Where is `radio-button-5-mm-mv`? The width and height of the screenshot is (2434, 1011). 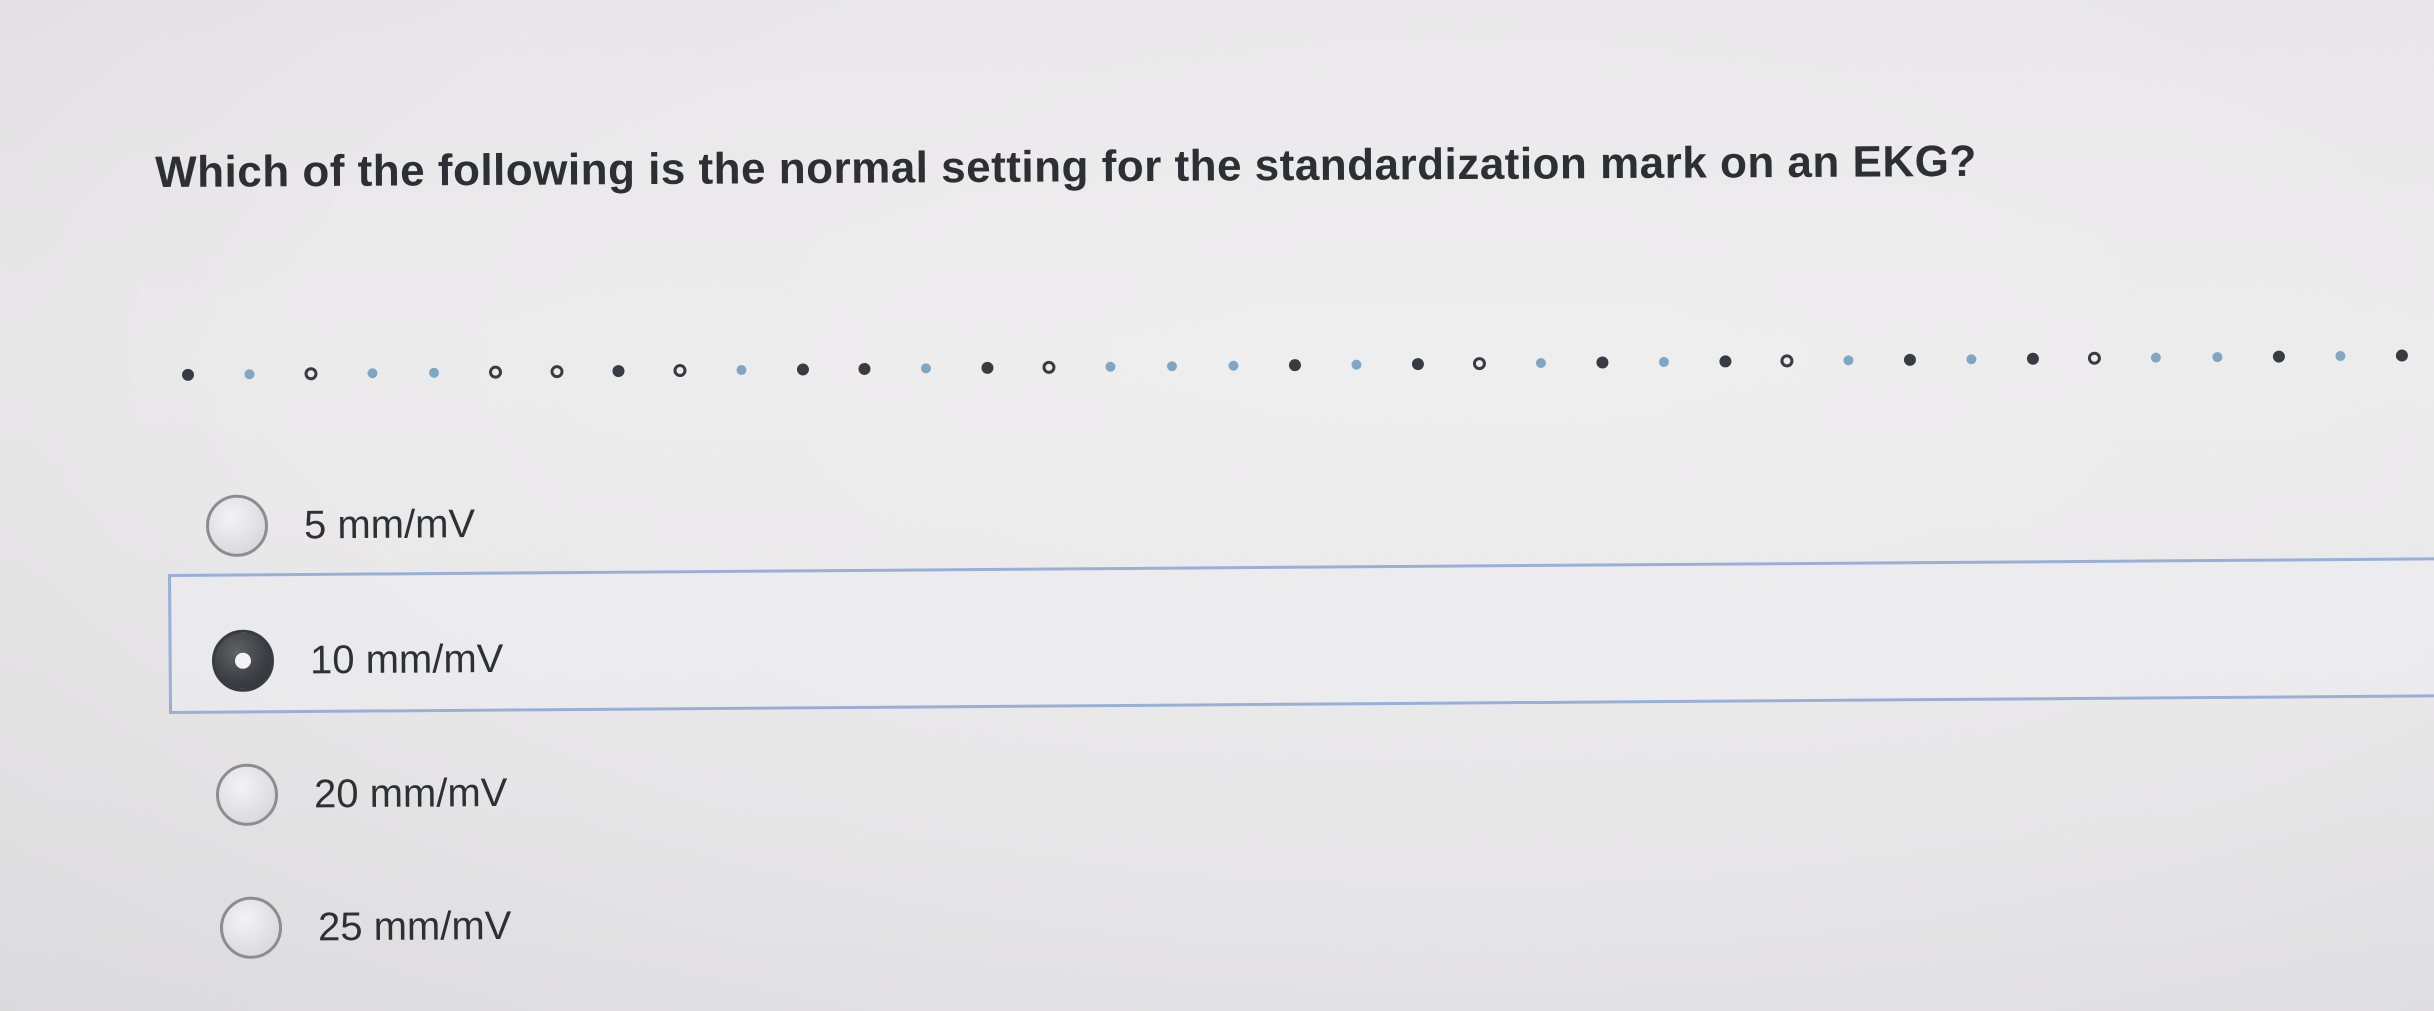 radio-button-5-mm-mv is located at coordinates (237, 525).